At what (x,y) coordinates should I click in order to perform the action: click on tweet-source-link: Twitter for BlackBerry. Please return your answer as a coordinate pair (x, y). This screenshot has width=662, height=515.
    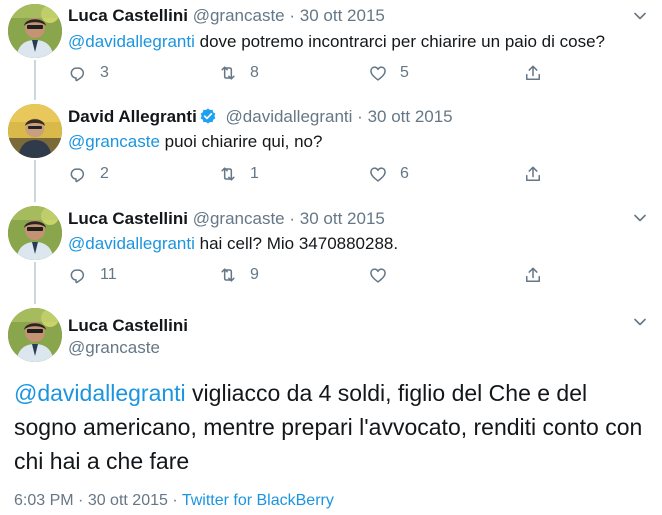
    Looking at the image, I should click on (258, 500).